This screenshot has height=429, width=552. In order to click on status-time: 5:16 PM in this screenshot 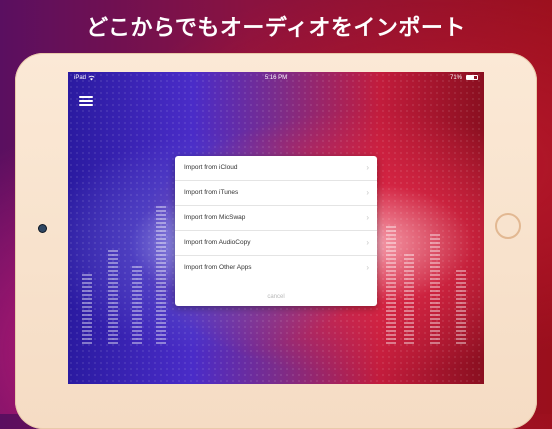, I will do `click(276, 78)`.